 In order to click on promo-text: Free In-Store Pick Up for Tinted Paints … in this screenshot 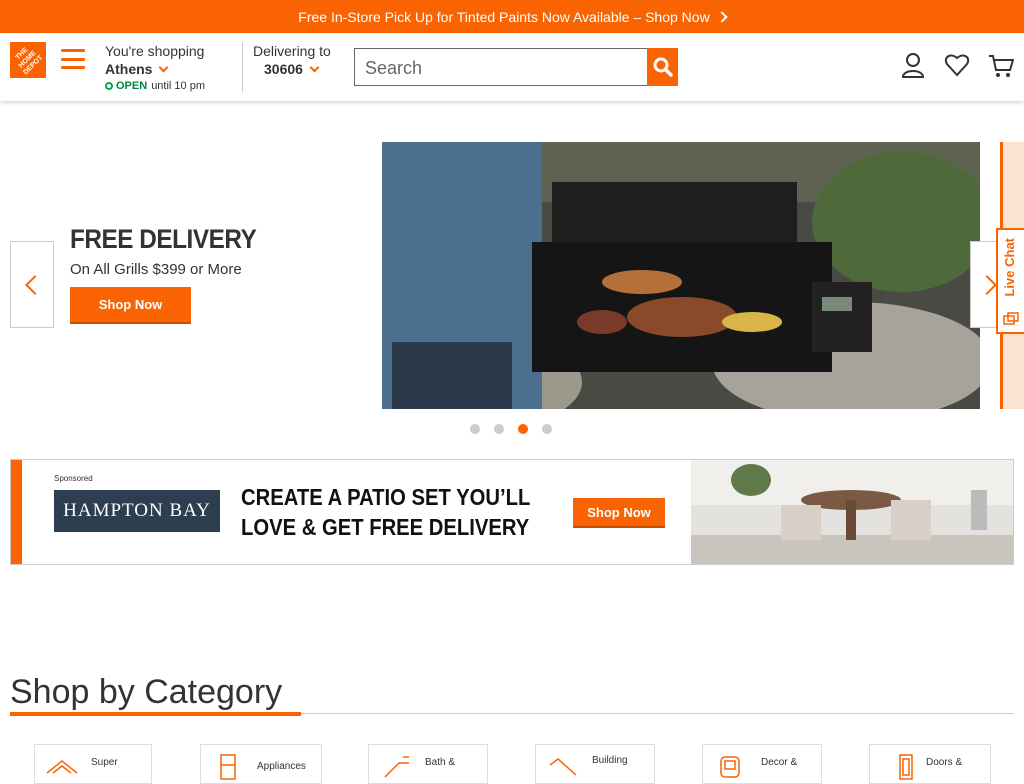, I will do `click(503, 17)`.